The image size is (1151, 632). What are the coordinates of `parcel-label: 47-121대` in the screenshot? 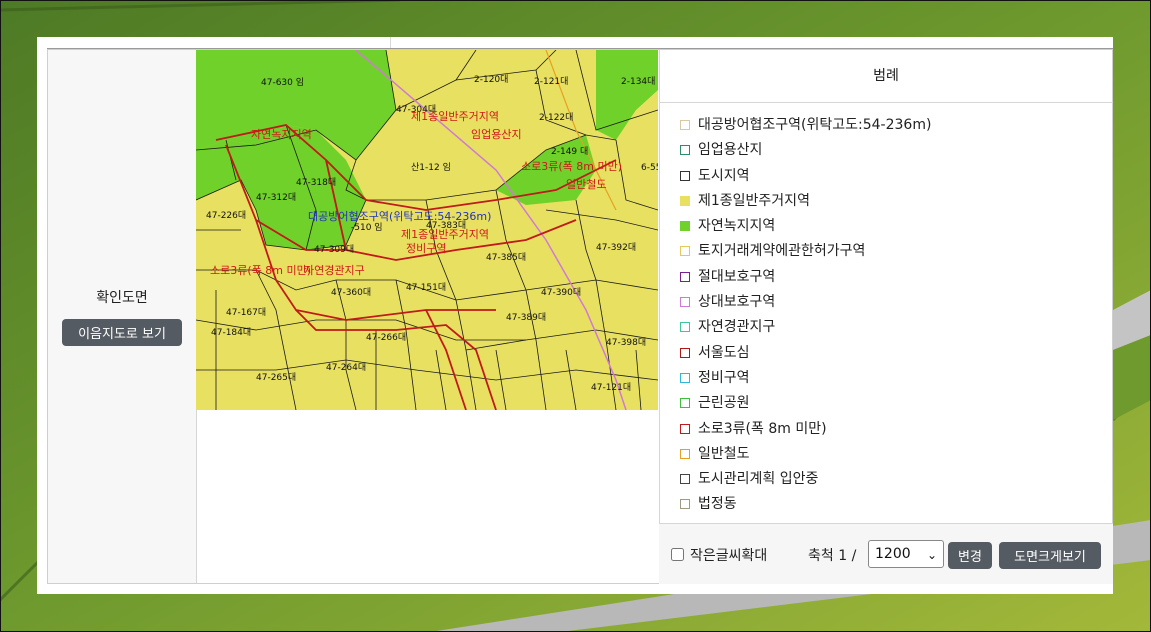 It's located at (611, 387).